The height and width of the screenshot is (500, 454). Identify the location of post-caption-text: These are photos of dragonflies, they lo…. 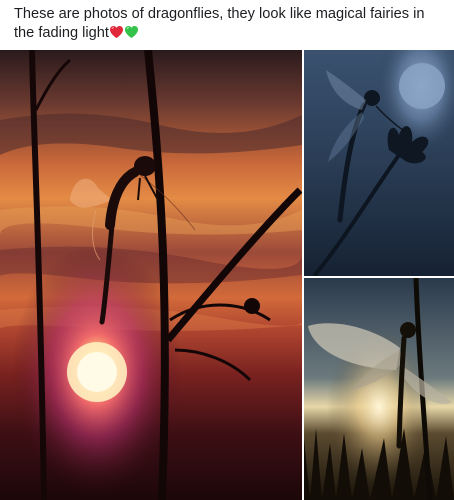
(219, 23).